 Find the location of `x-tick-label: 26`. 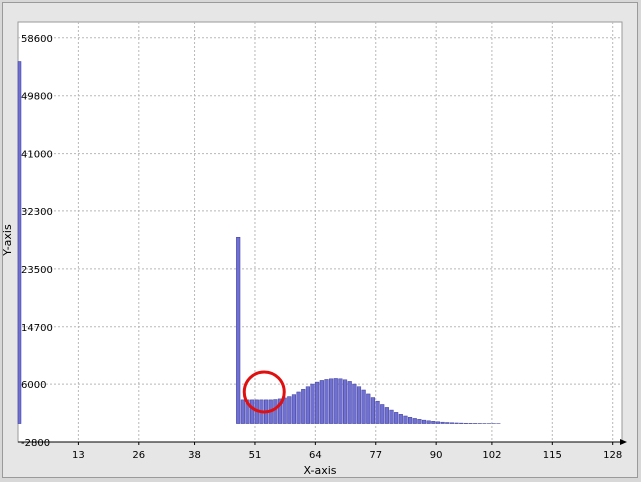

x-tick-label: 26 is located at coordinates (138, 455).